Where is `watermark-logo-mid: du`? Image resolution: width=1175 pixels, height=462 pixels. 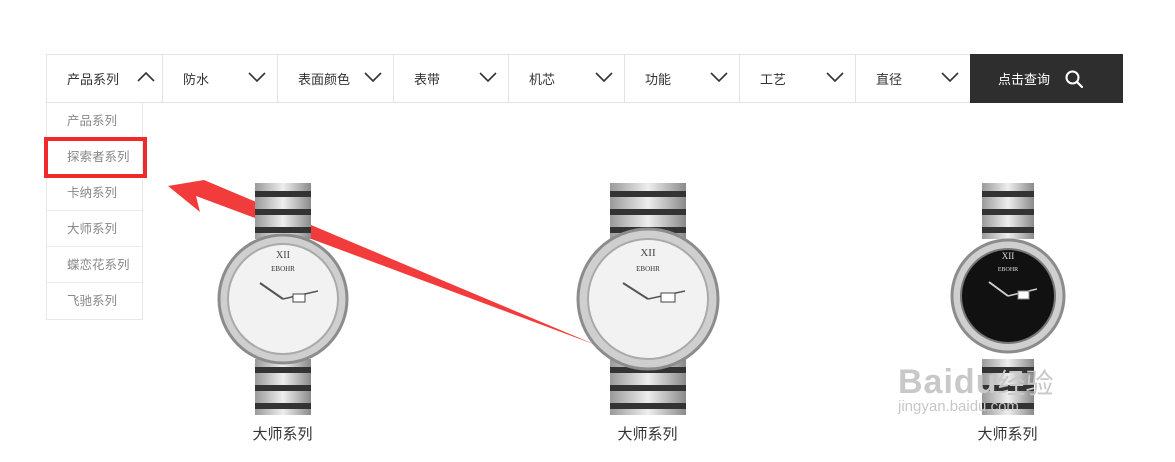 watermark-logo-mid: du is located at coordinates (975, 382).